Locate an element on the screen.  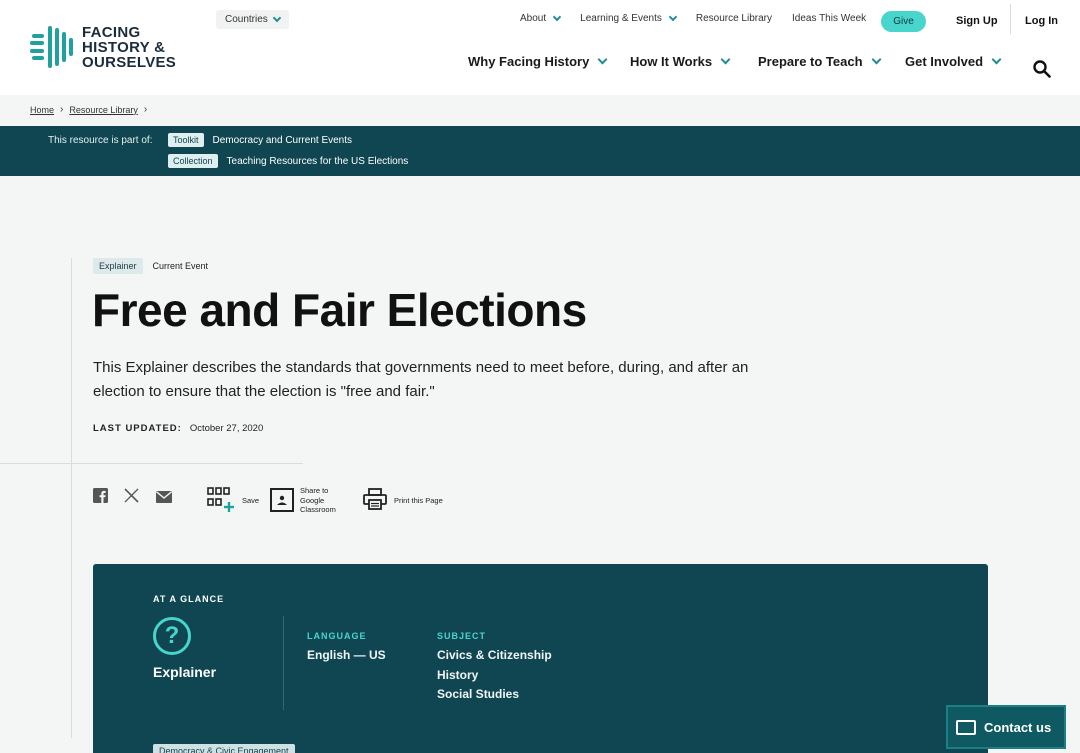
nav-resource-library: Resource Library is located at coordinates (734, 18).